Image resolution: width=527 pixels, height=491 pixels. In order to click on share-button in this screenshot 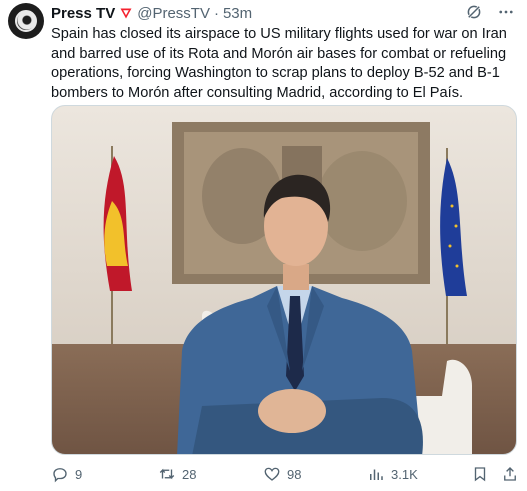, I will do `click(510, 474)`.